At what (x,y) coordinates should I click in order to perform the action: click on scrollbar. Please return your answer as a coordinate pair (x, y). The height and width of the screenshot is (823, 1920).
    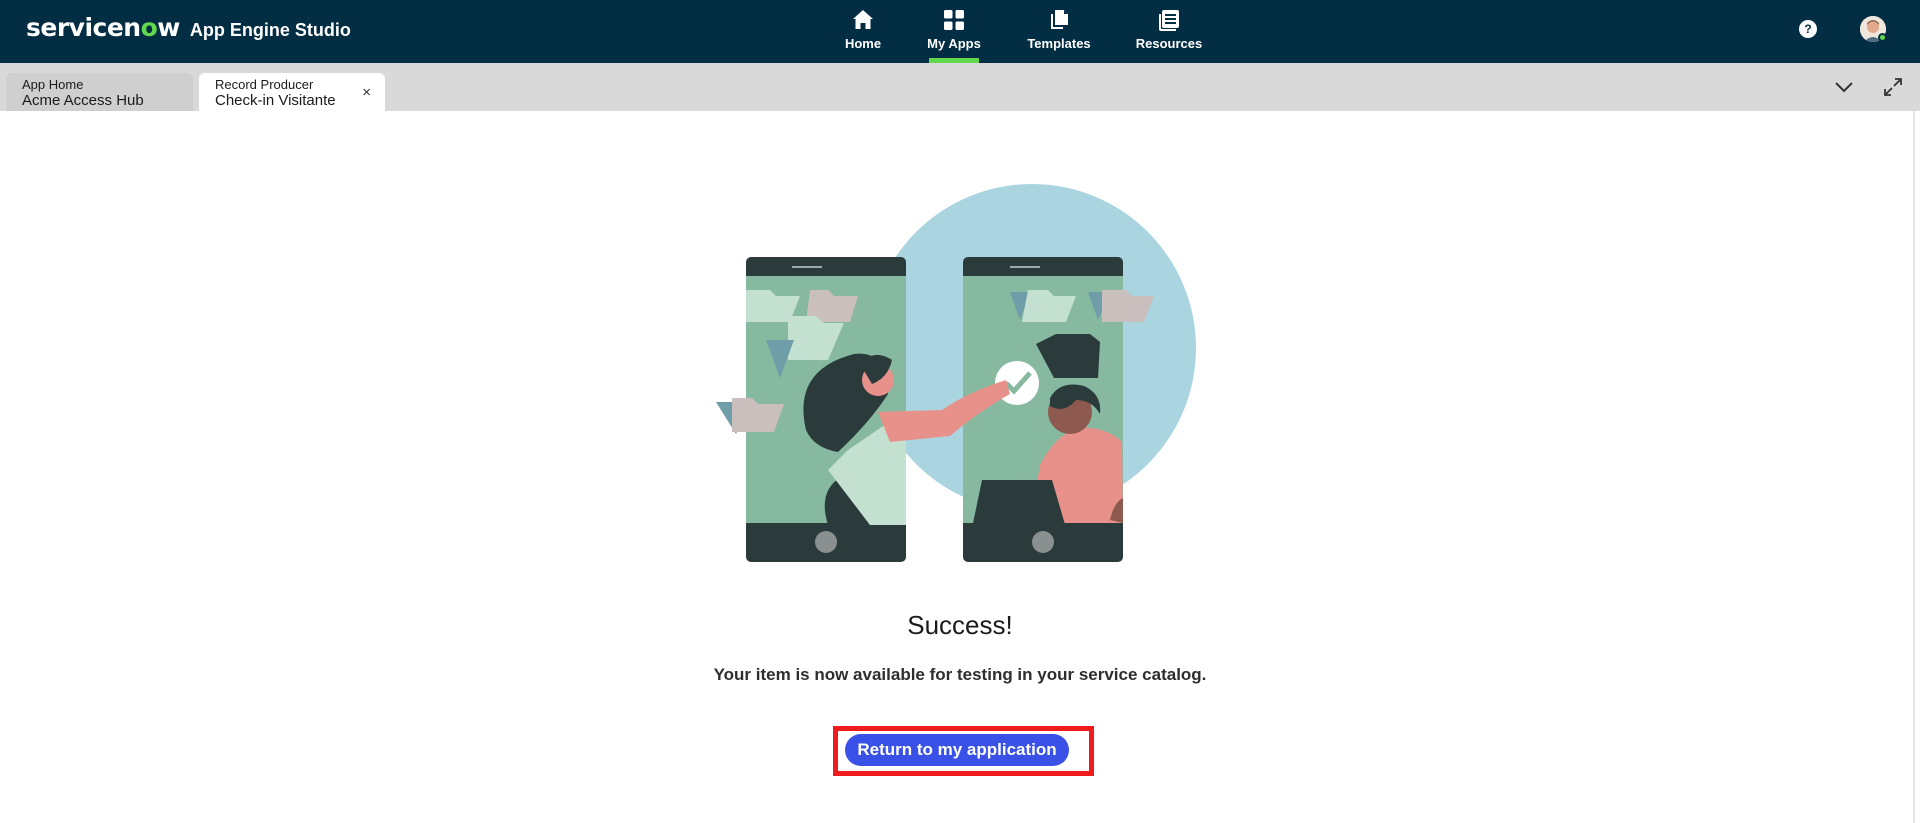
    Looking at the image, I should click on (1914, 467).